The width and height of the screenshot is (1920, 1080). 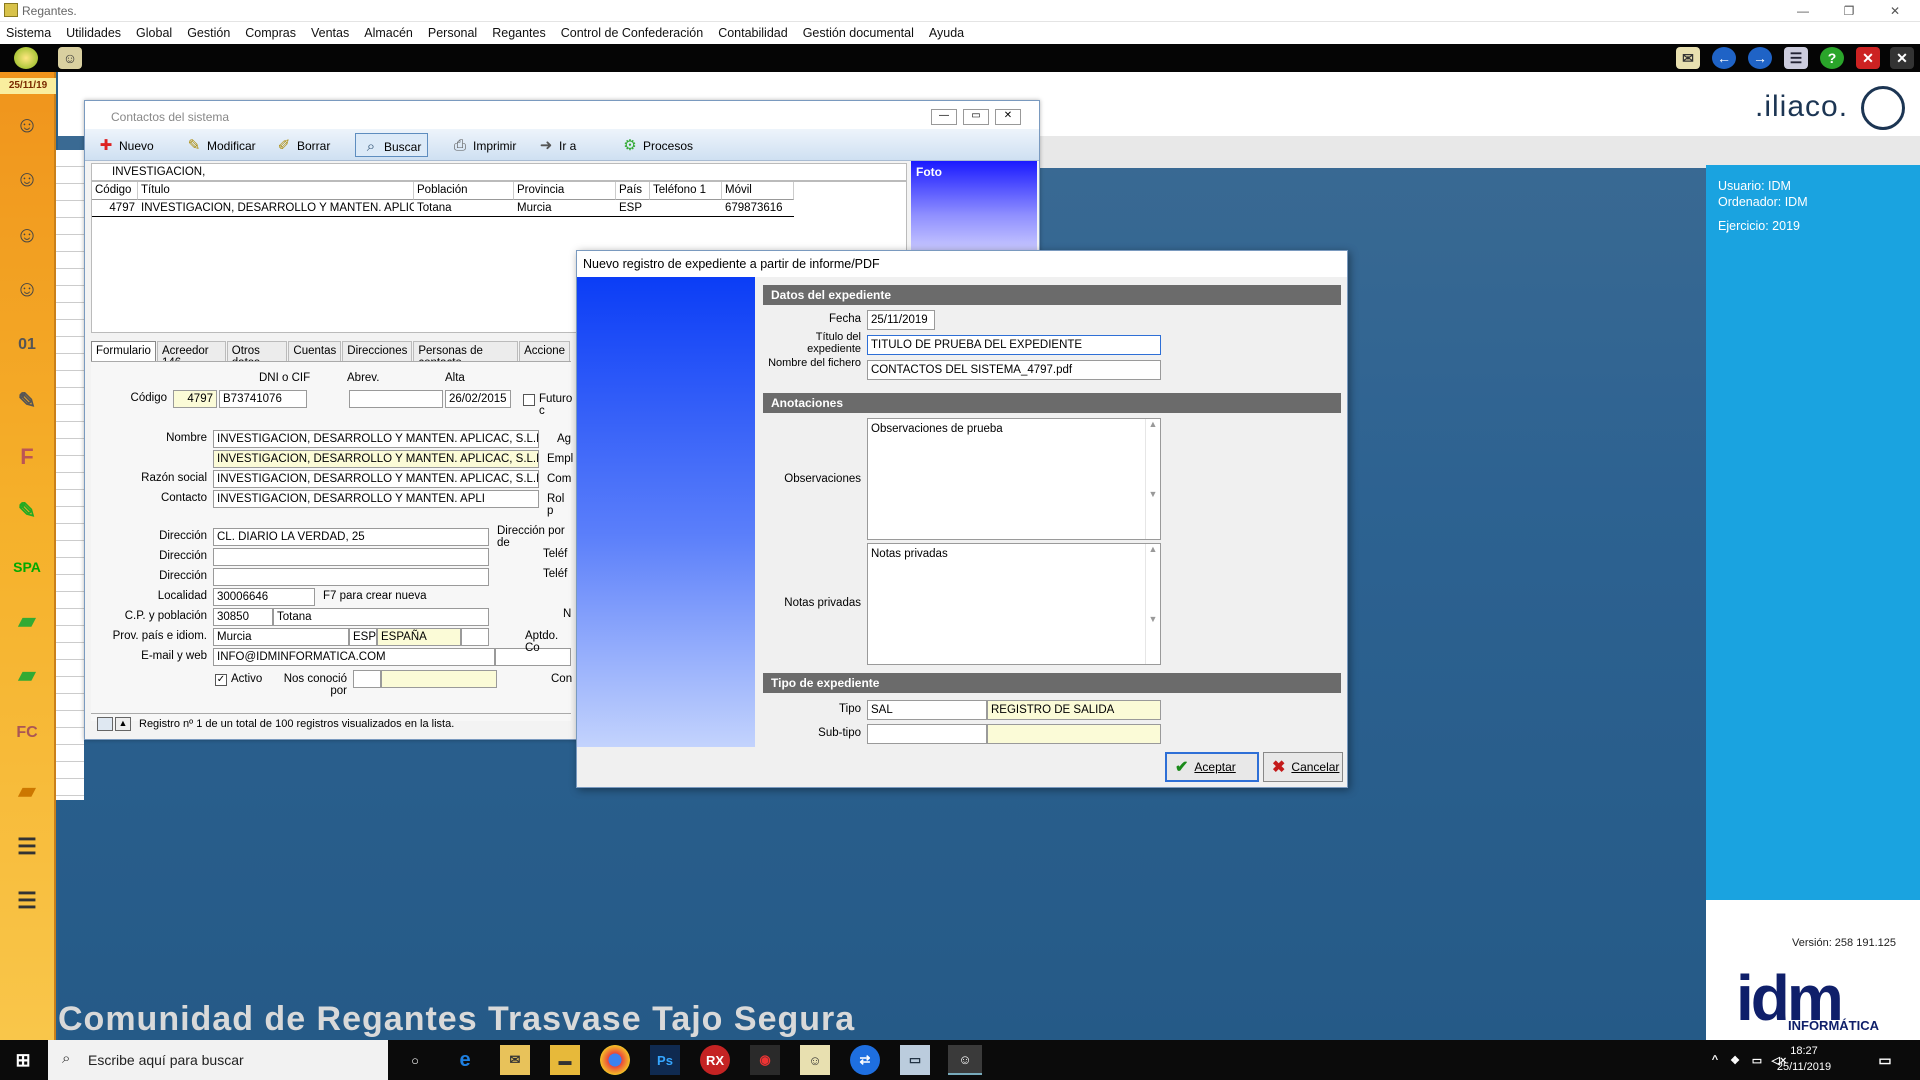 I want to click on taskbar-search: ⌕ Escribe aquí para buscar, so click(x=218, y=1060).